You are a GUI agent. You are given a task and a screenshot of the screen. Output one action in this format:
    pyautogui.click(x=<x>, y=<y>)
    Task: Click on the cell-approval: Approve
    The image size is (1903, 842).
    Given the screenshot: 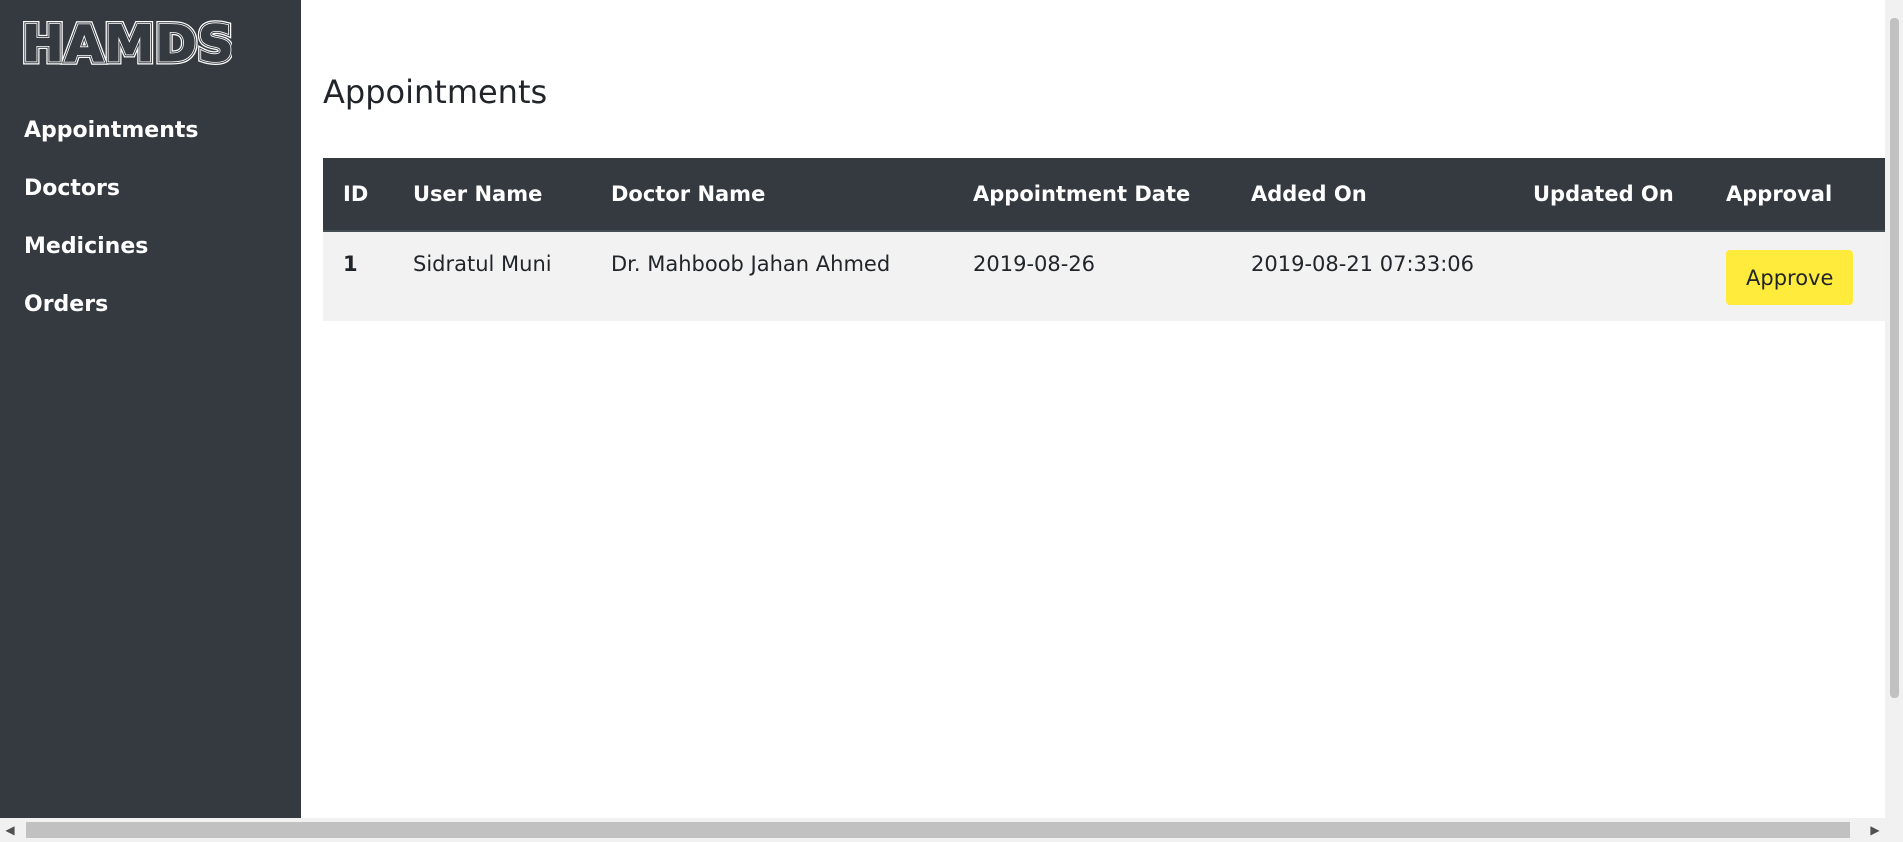 What is the action you would take?
    pyautogui.click(x=1800, y=276)
    